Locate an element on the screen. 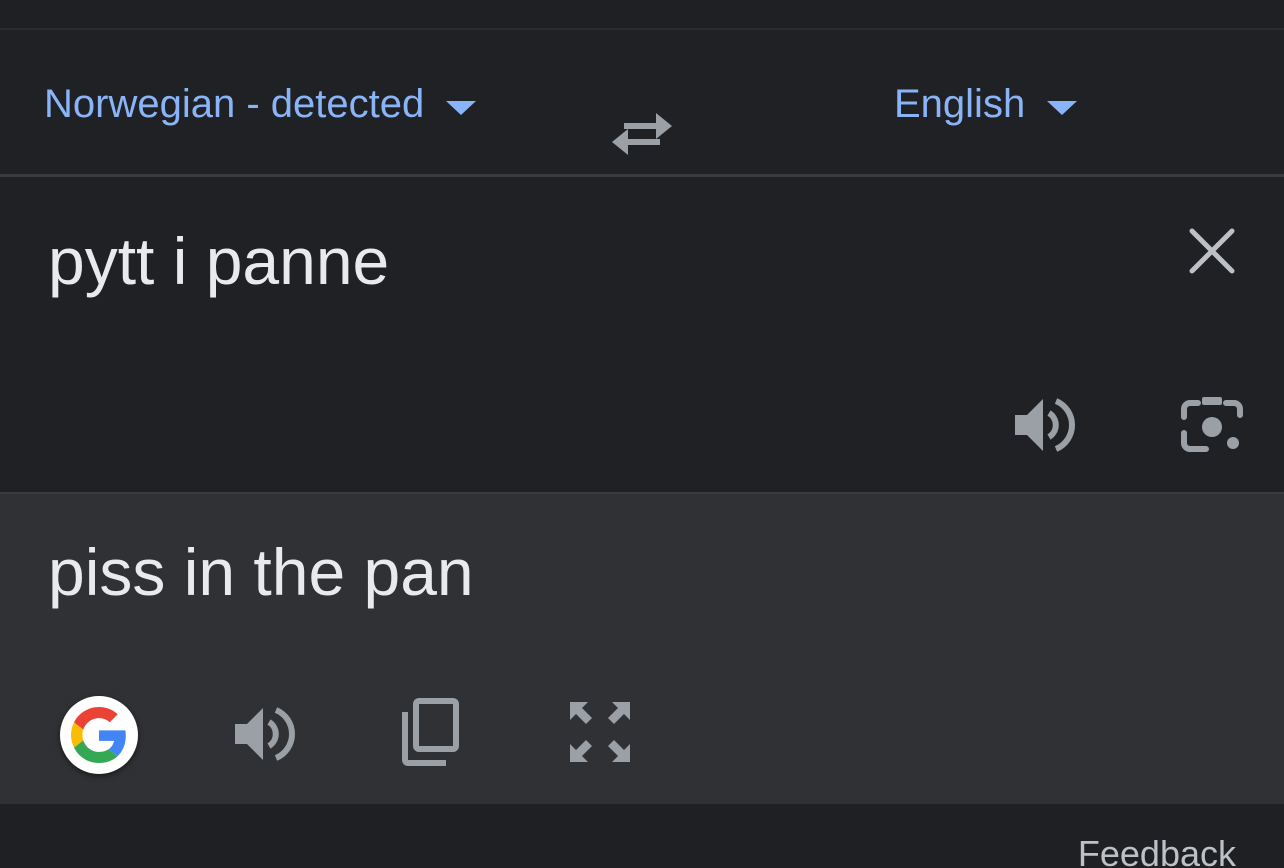 The image size is (1284, 868). copy-icon is located at coordinates (430, 732).